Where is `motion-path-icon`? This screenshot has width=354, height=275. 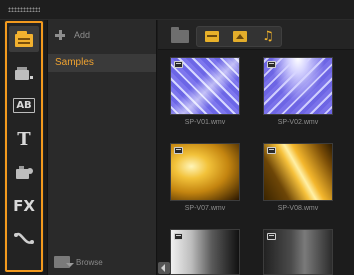
motion-path-icon is located at coordinates (24, 238).